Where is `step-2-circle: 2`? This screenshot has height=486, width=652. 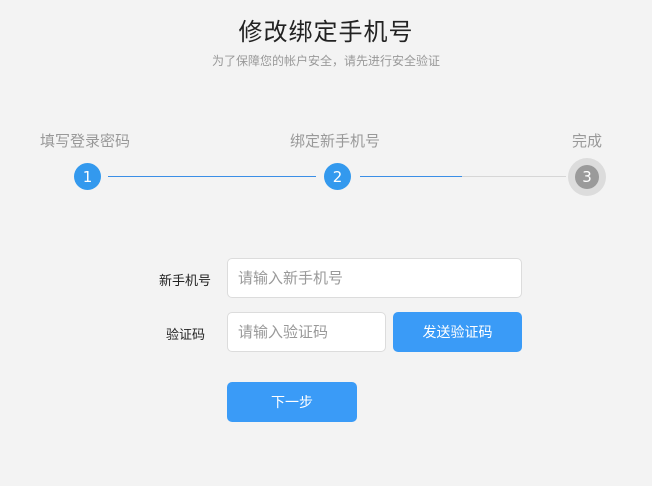
step-2-circle: 2 is located at coordinates (337, 176).